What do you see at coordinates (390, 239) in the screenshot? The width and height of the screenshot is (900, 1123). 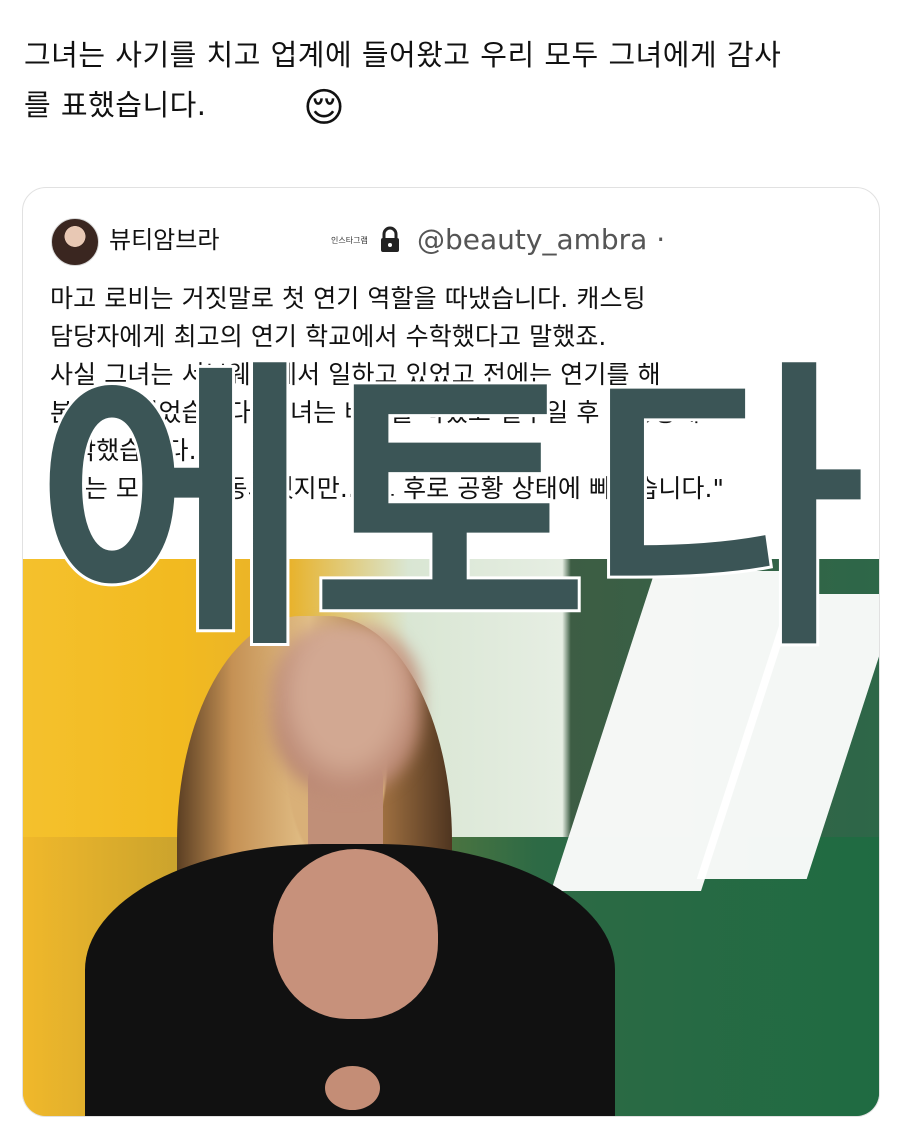 I see `lock-icon` at bounding box center [390, 239].